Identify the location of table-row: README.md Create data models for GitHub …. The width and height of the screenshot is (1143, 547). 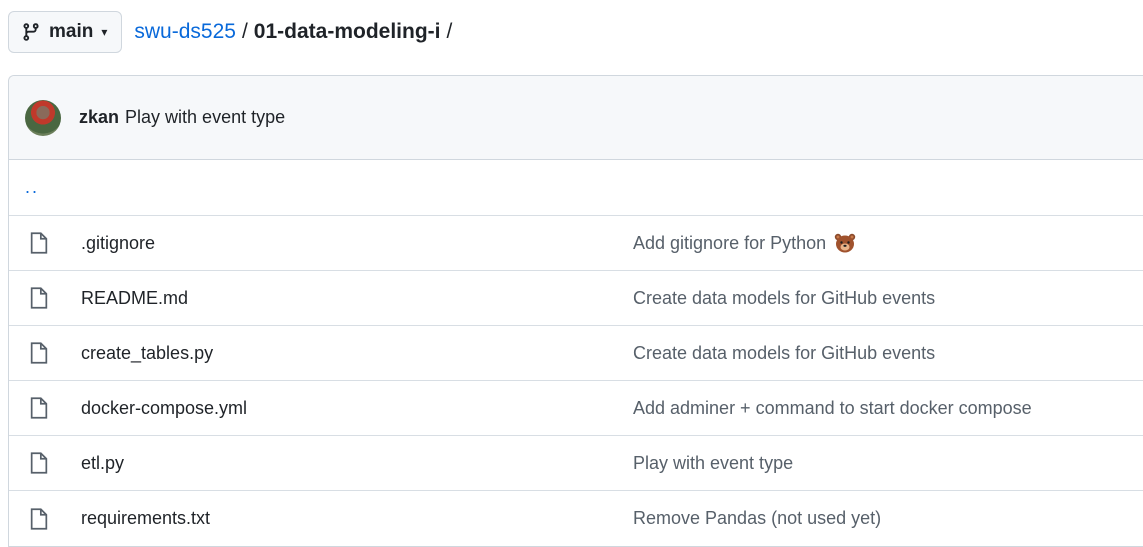
(576, 298).